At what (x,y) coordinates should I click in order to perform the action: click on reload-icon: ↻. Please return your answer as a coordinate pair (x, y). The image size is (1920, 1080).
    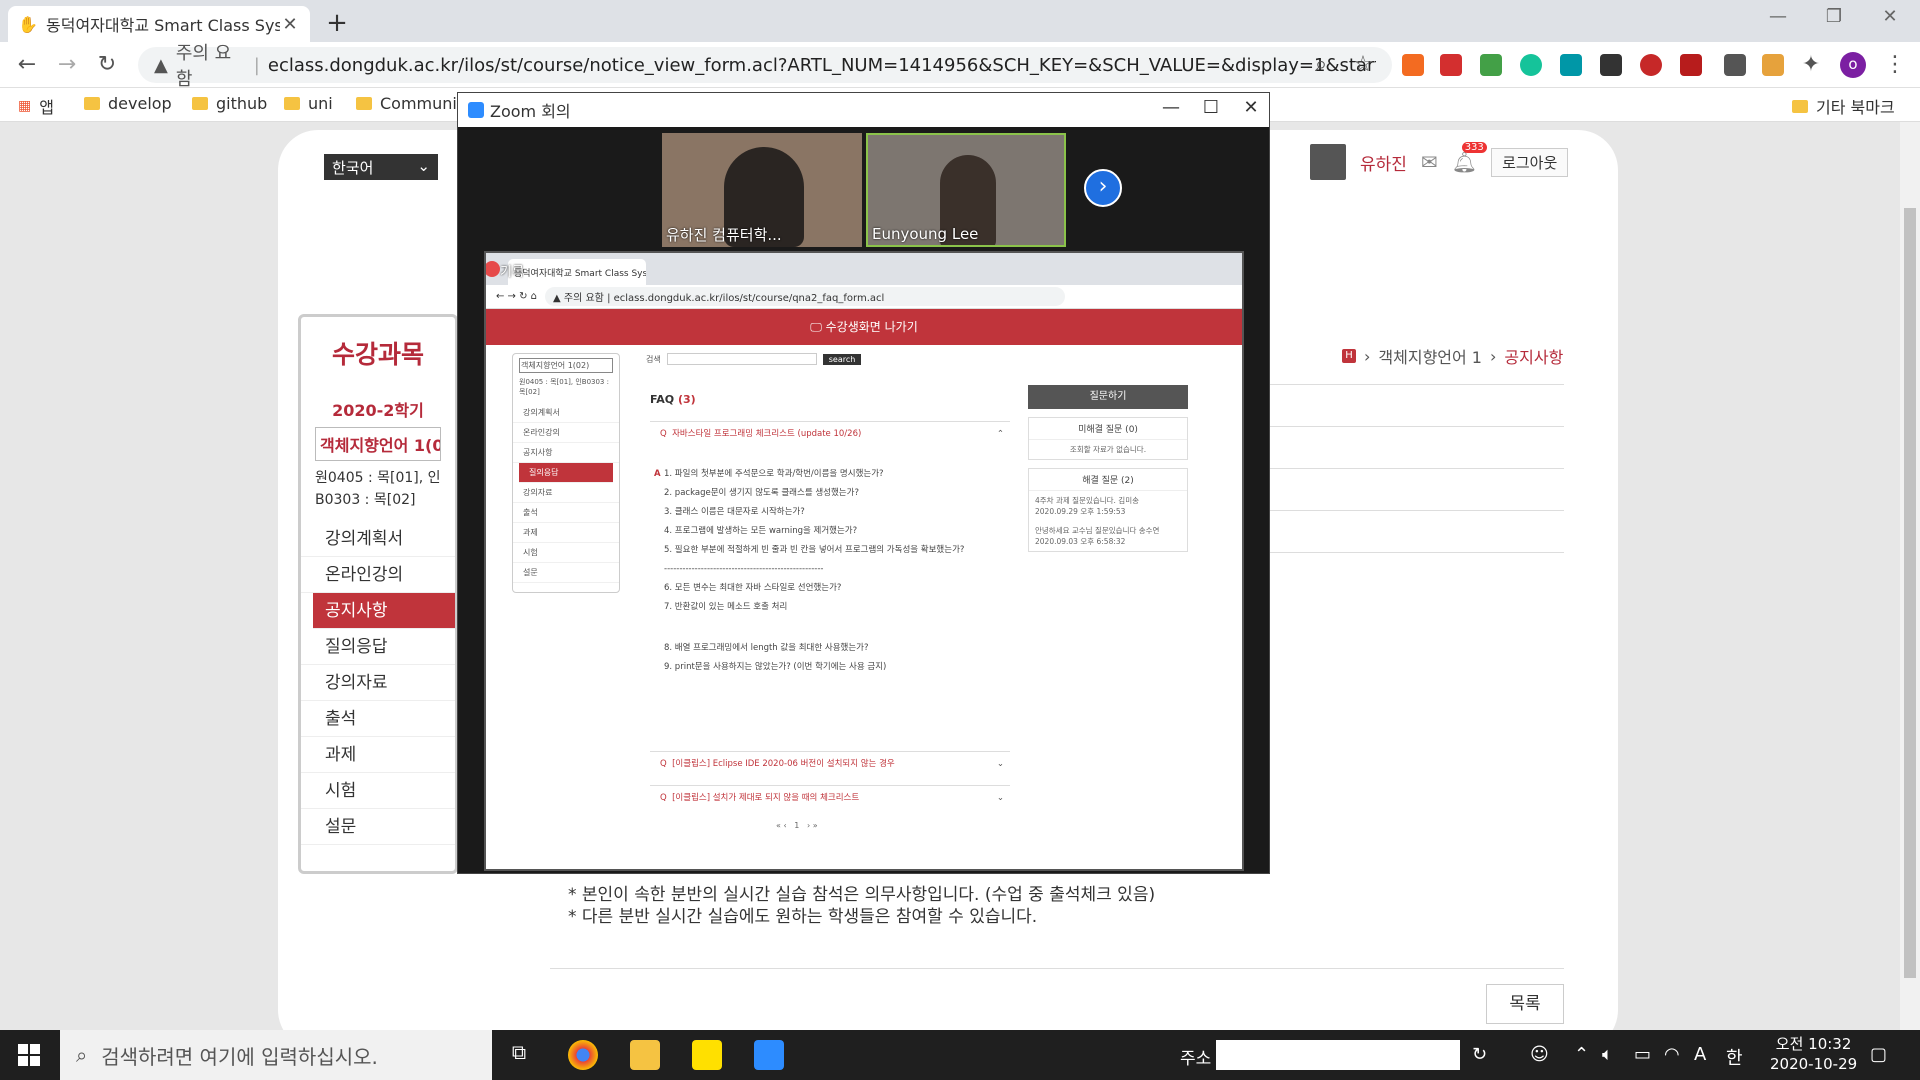
    Looking at the image, I should click on (107, 64).